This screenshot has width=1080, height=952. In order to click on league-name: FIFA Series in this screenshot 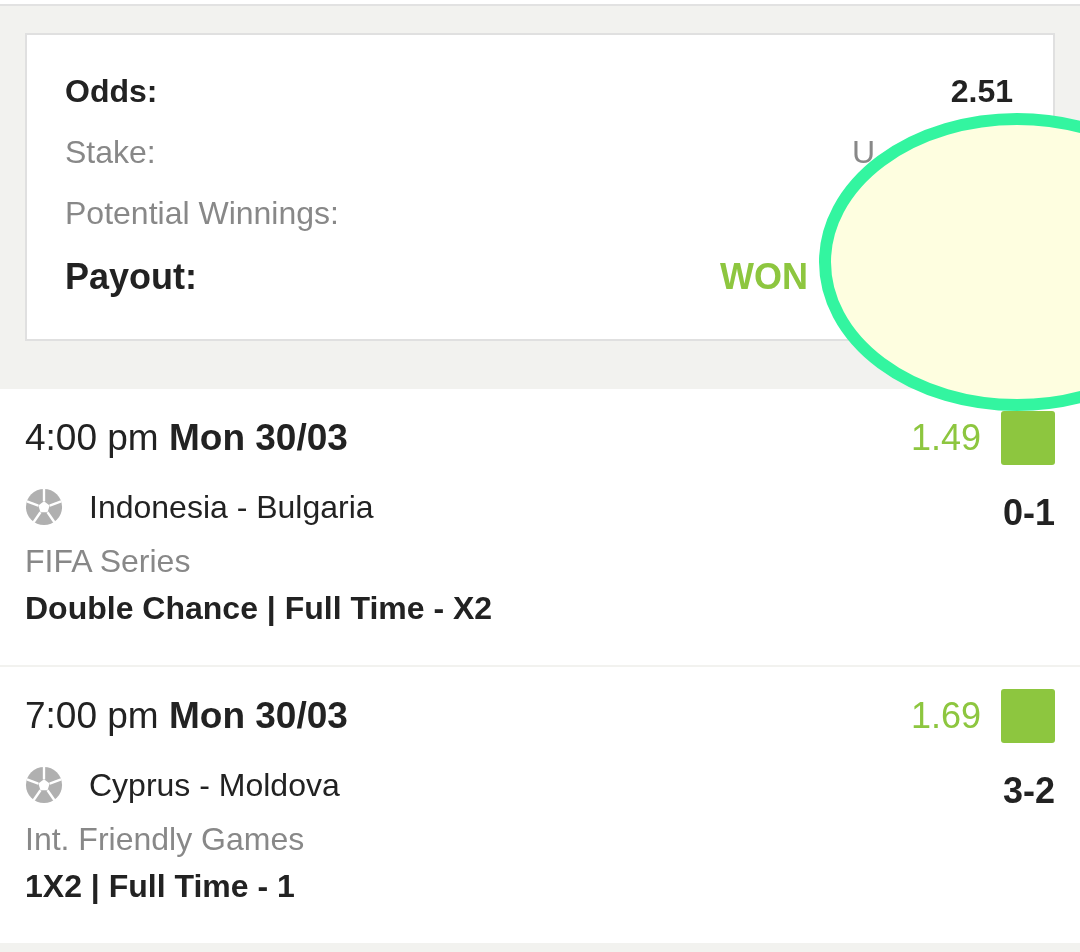, I will do `click(108, 561)`.